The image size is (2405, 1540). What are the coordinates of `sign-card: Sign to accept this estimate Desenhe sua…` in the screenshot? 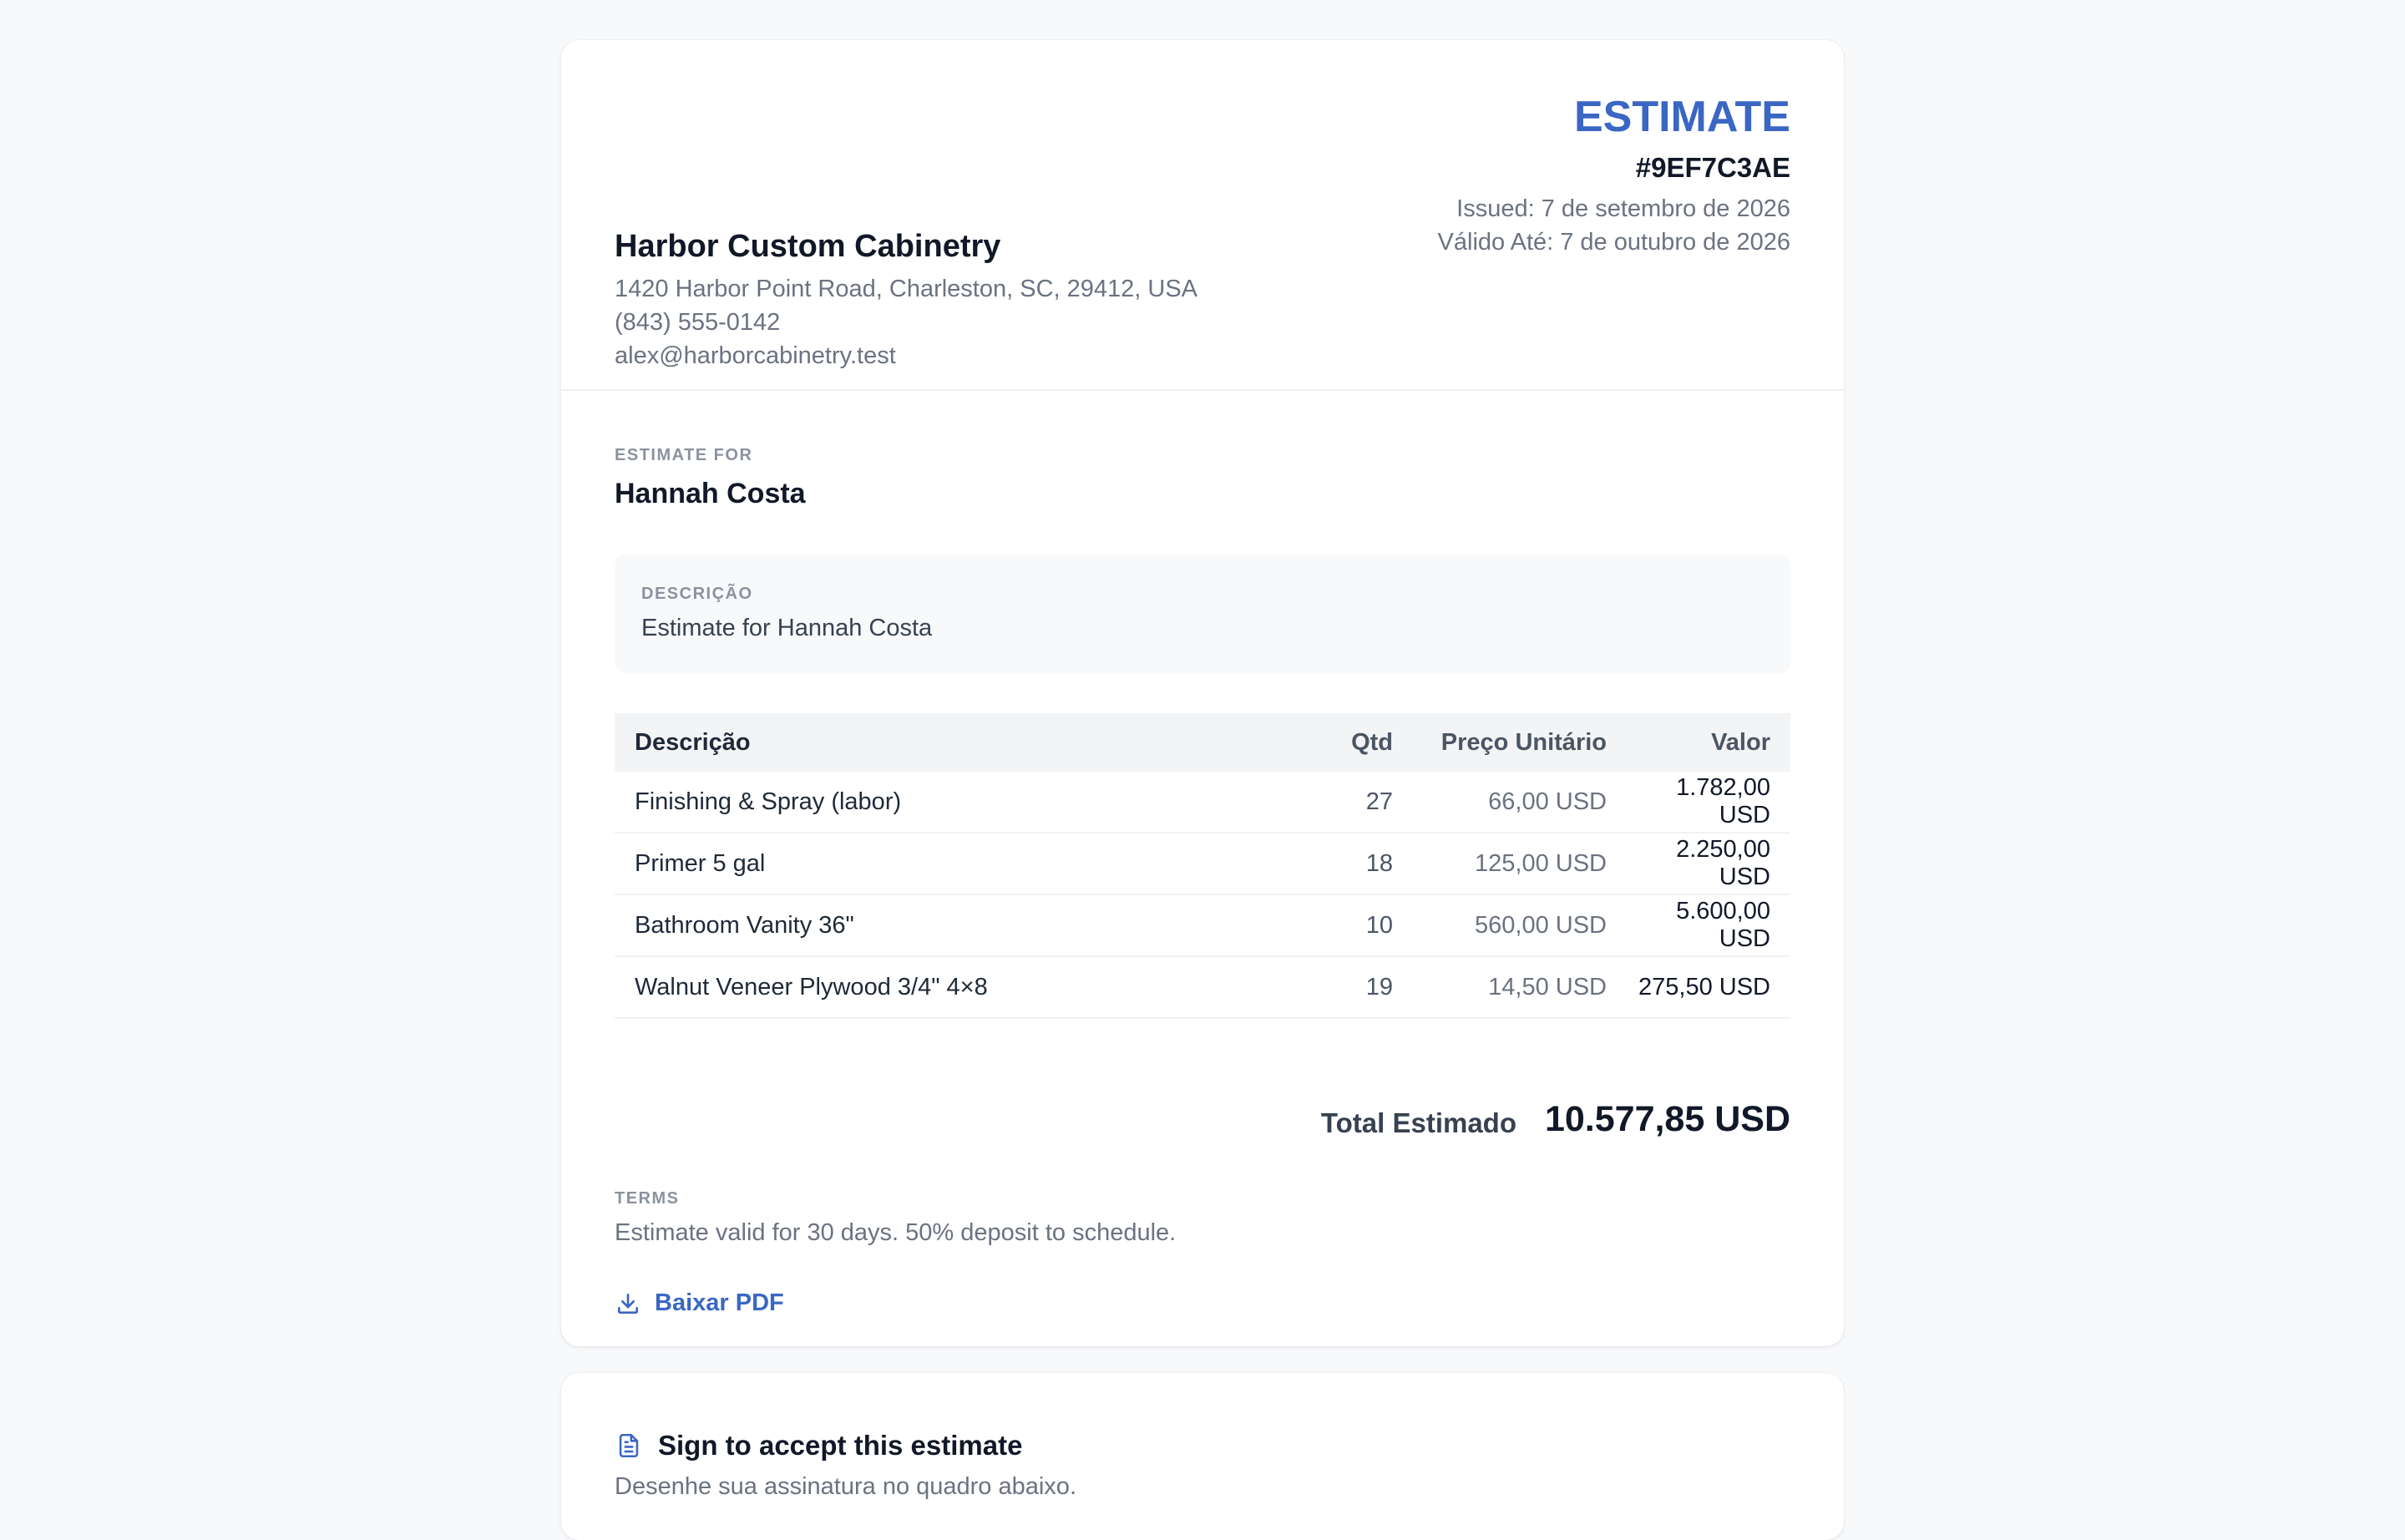 It's located at (1202, 1457).